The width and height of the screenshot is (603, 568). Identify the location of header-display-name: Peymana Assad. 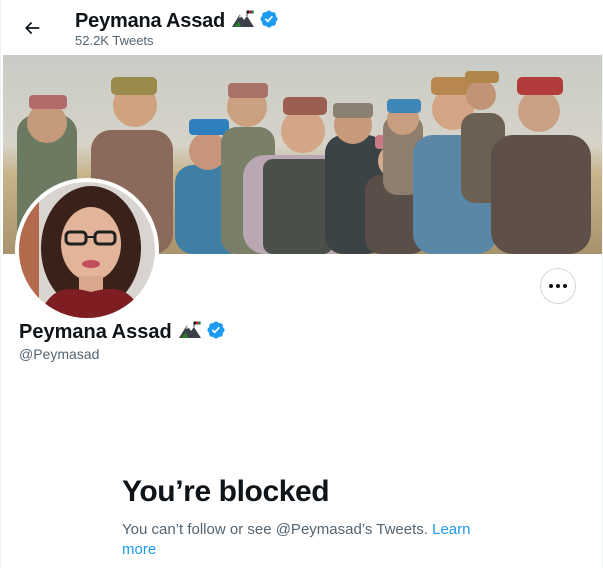
(150, 21).